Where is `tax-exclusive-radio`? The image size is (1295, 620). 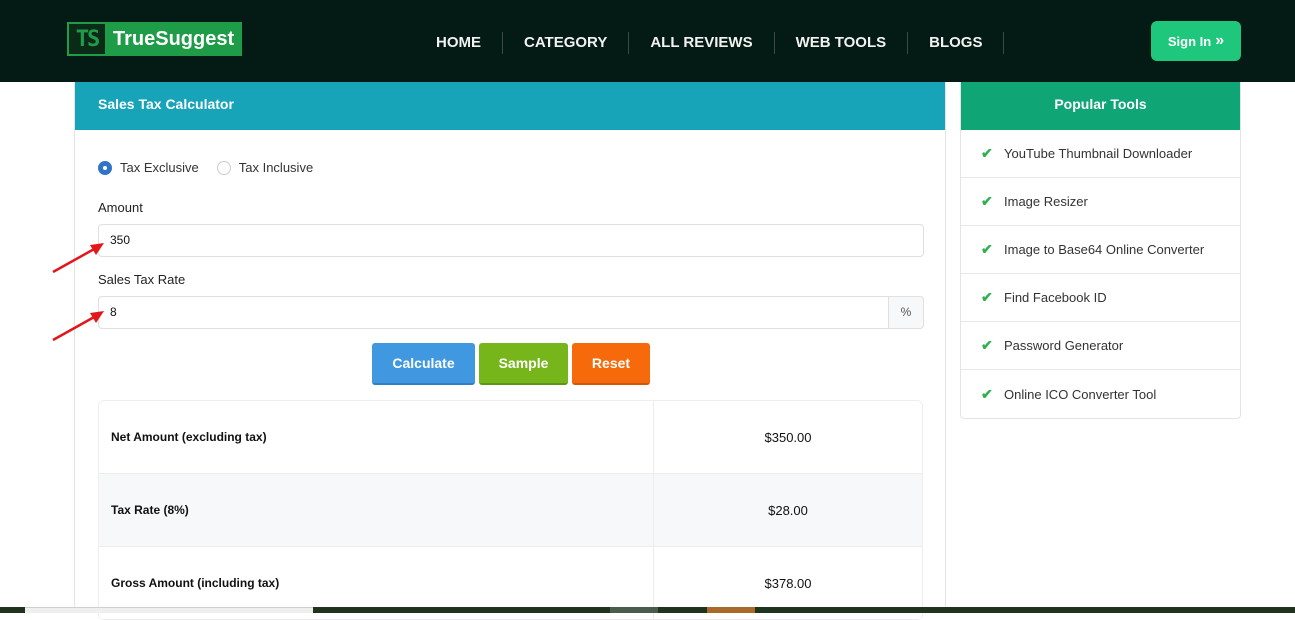 tax-exclusive-radio is located at coordinates (105, 167).